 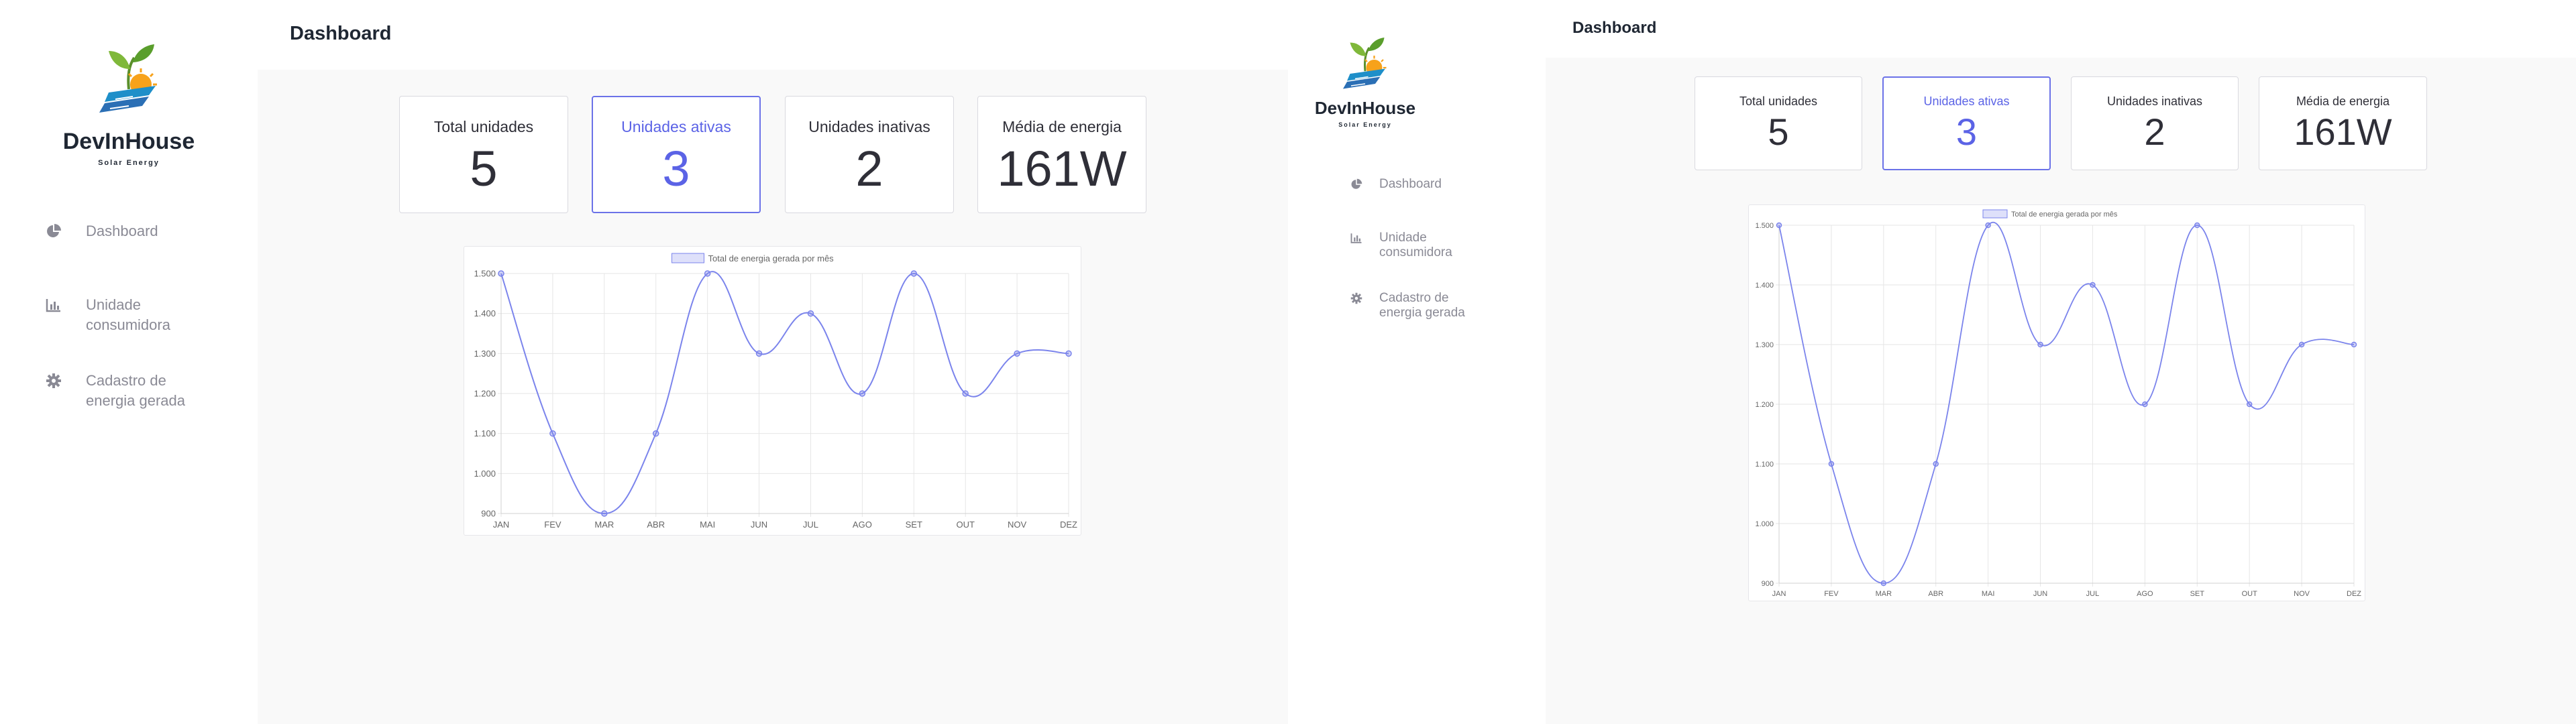 What do you see at coordinates (1768, 584) in the screenshot?
I see `y-tick-label: 900` at bounding box center [1768, 584].